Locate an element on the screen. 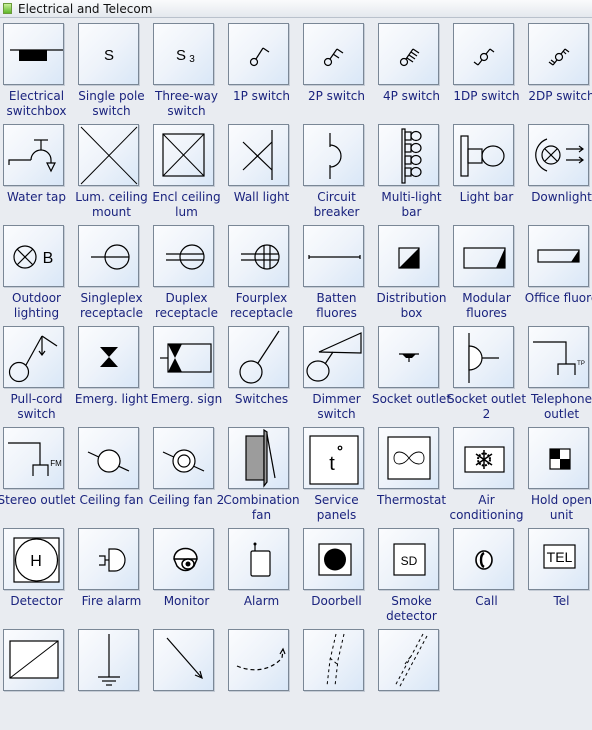  shape-item: Combination fan is located at coordinates (261, 477).